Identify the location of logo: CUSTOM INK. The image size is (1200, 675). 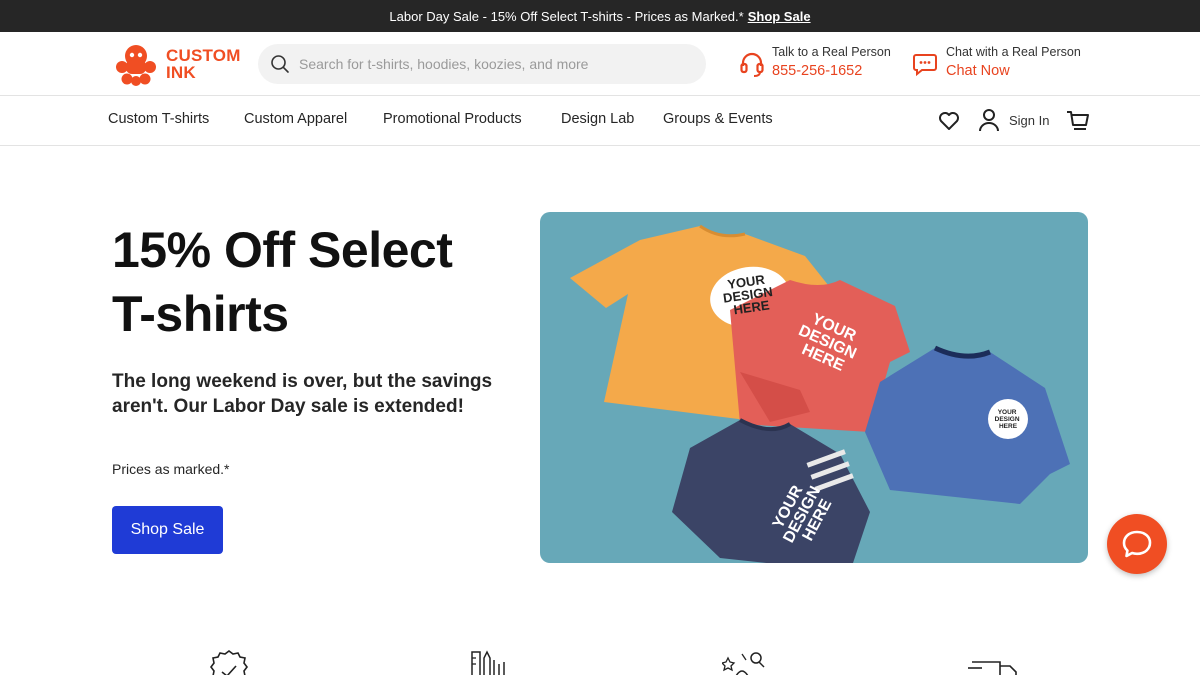
(179, 64).